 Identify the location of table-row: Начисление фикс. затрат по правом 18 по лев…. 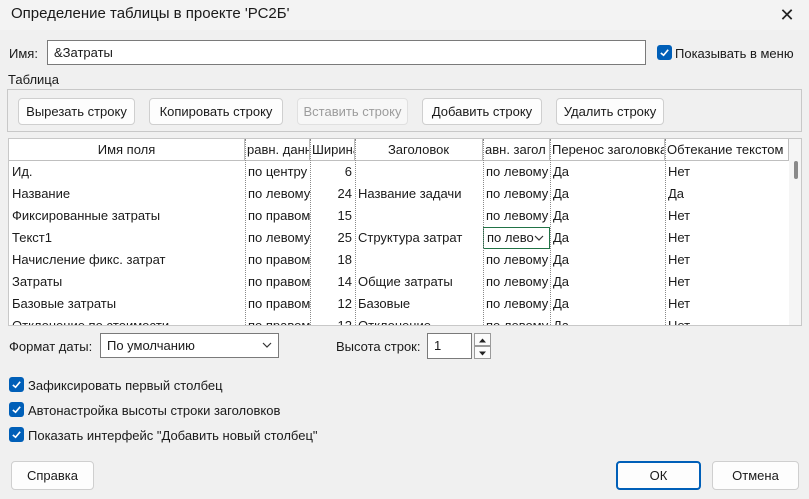
(399, 260).